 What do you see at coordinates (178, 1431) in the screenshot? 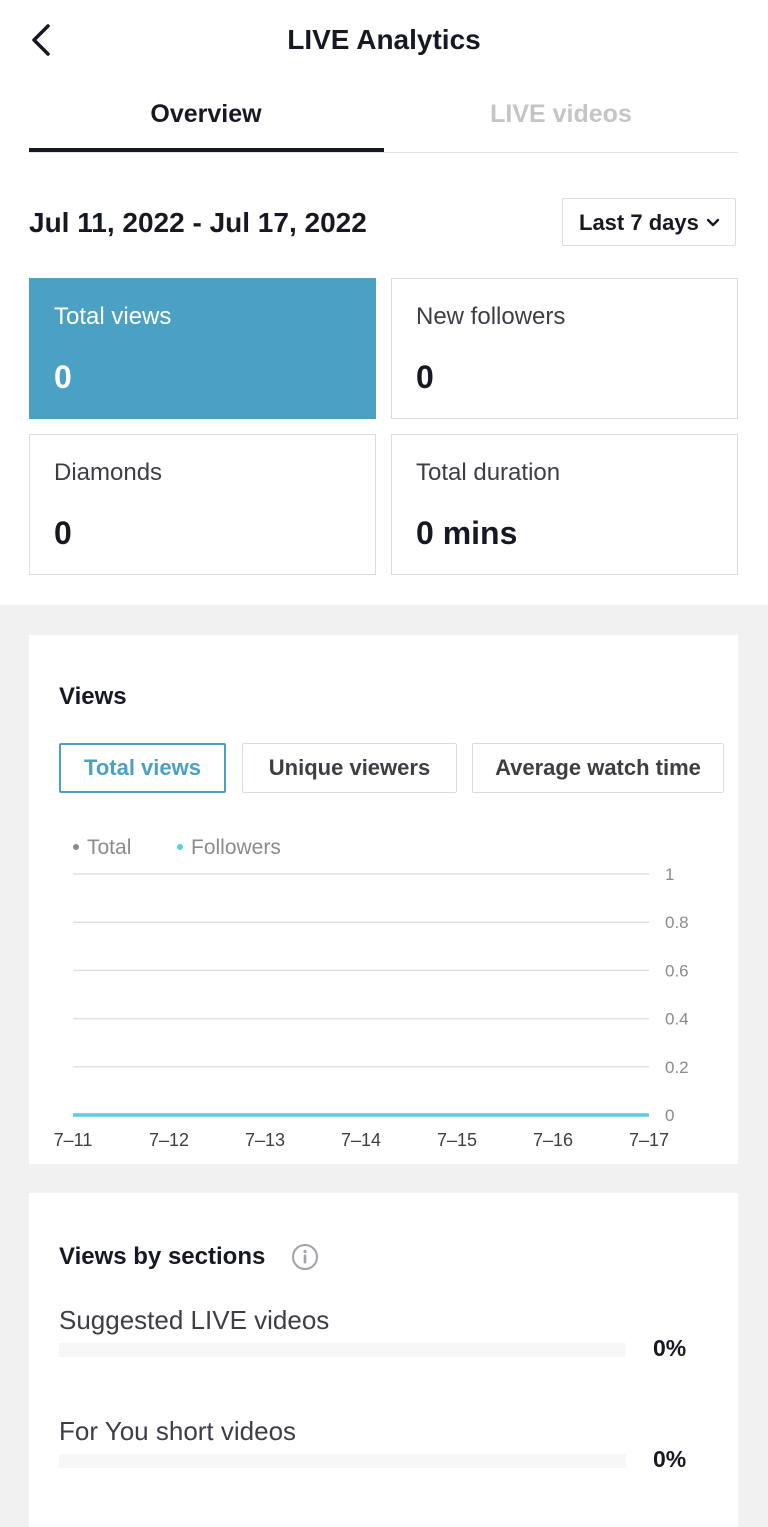
I see `section-label-for-you: For You short videos` at bounding box center [178, 1431].